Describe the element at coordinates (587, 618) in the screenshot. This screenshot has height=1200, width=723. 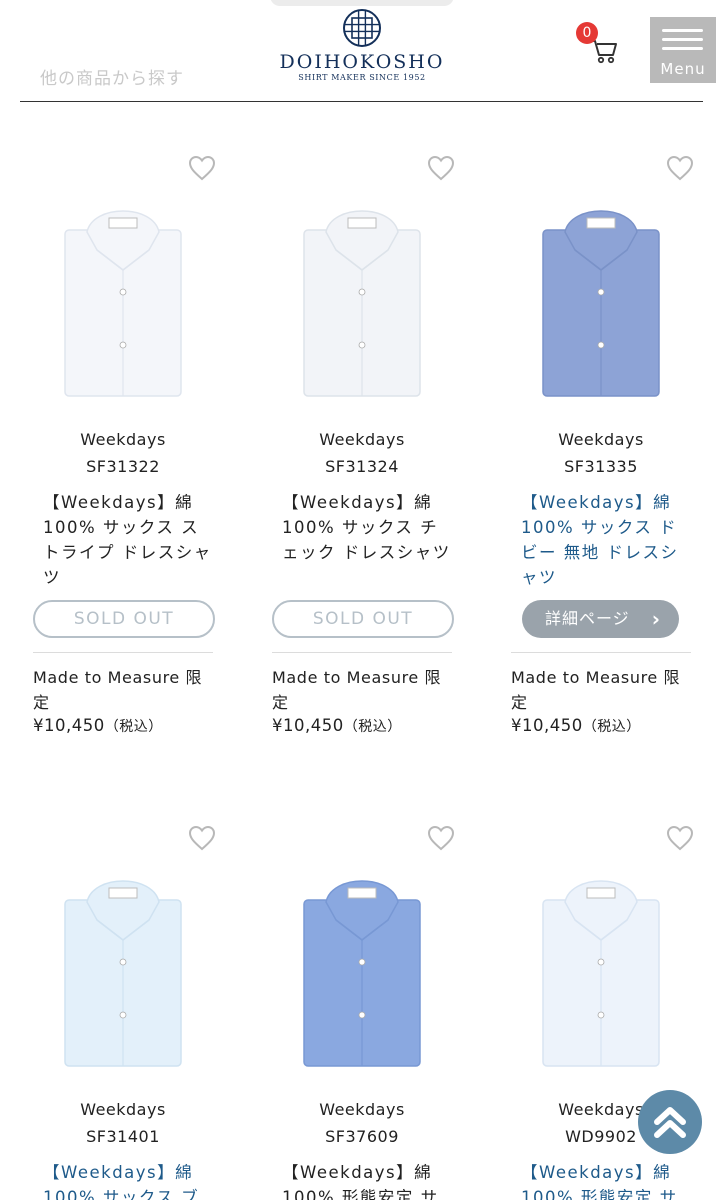
I see `detail-page-label: 詳細ページ` at that location.